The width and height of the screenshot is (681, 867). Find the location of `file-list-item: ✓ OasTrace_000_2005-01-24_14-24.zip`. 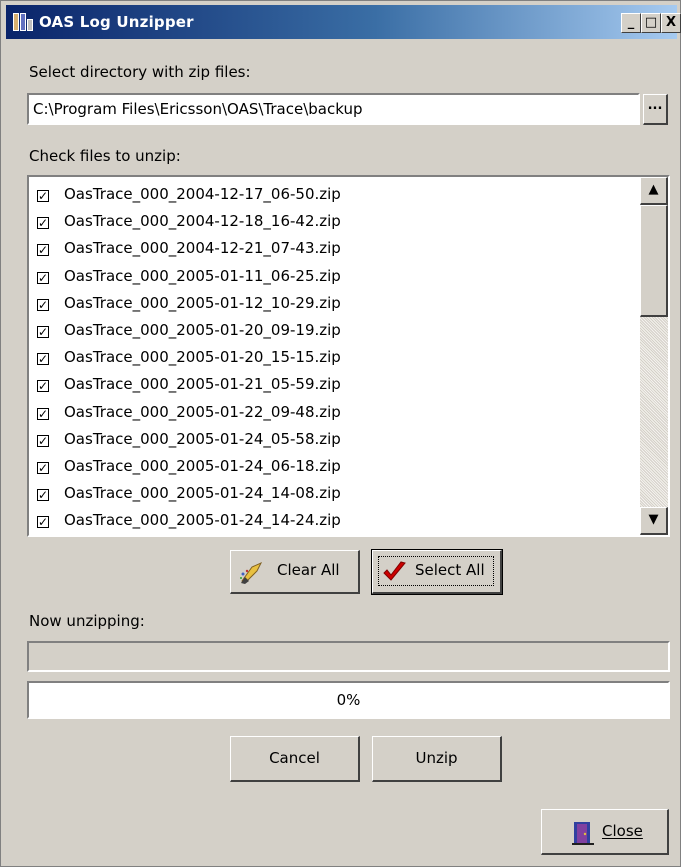

file-list-item: ✓ OasTrace_000_2005-01-24_14-24.zip is located at coordinates (189, 521).